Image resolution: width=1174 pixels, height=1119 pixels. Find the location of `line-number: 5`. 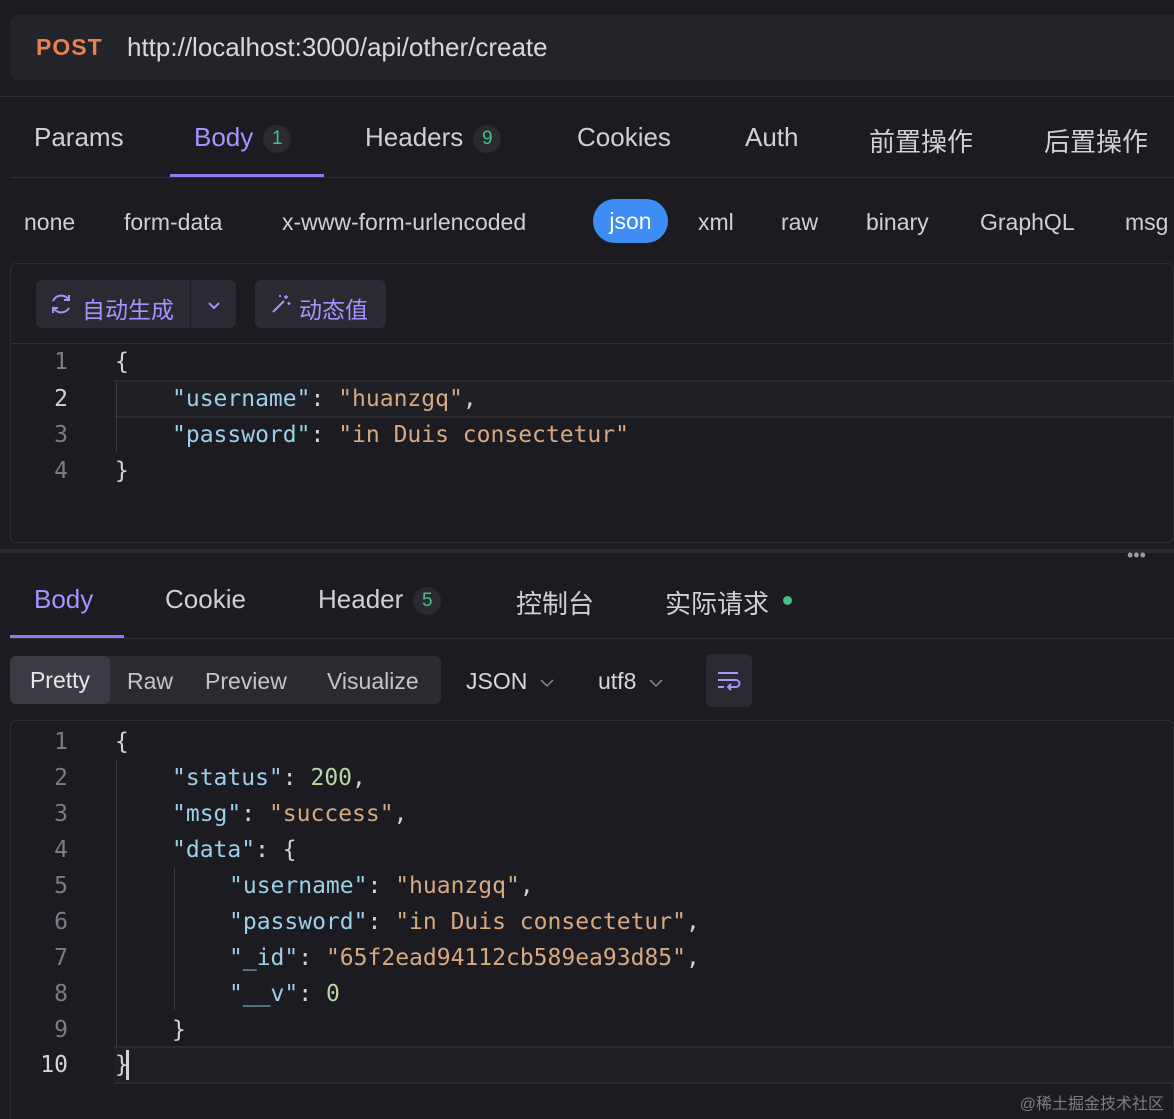

line-number: 5 is located at coordinates (61, 886).